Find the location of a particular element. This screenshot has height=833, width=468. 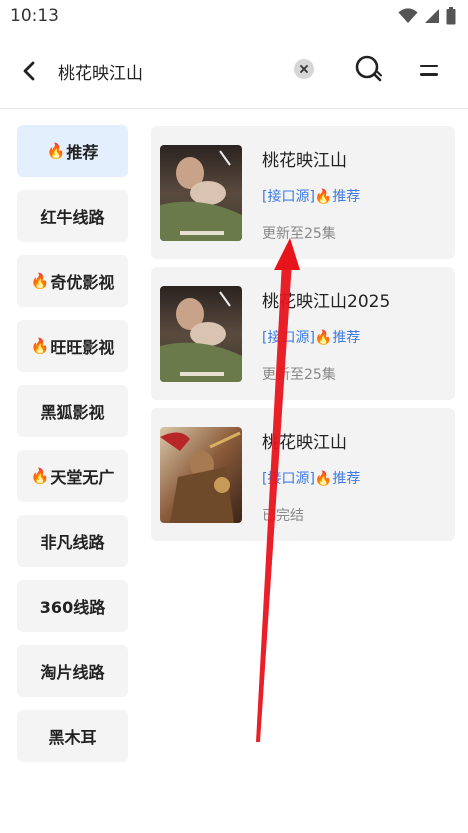

sidebar-item-tiantang: 🔥 天堂无广 is located at coordinates (72, 476).